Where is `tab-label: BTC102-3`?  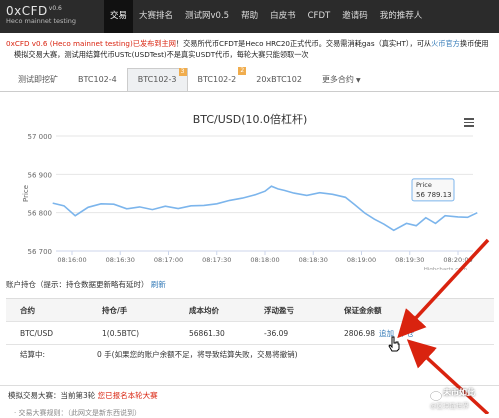 tab-label: BTC102-3 is located at coordinates (157, 79).